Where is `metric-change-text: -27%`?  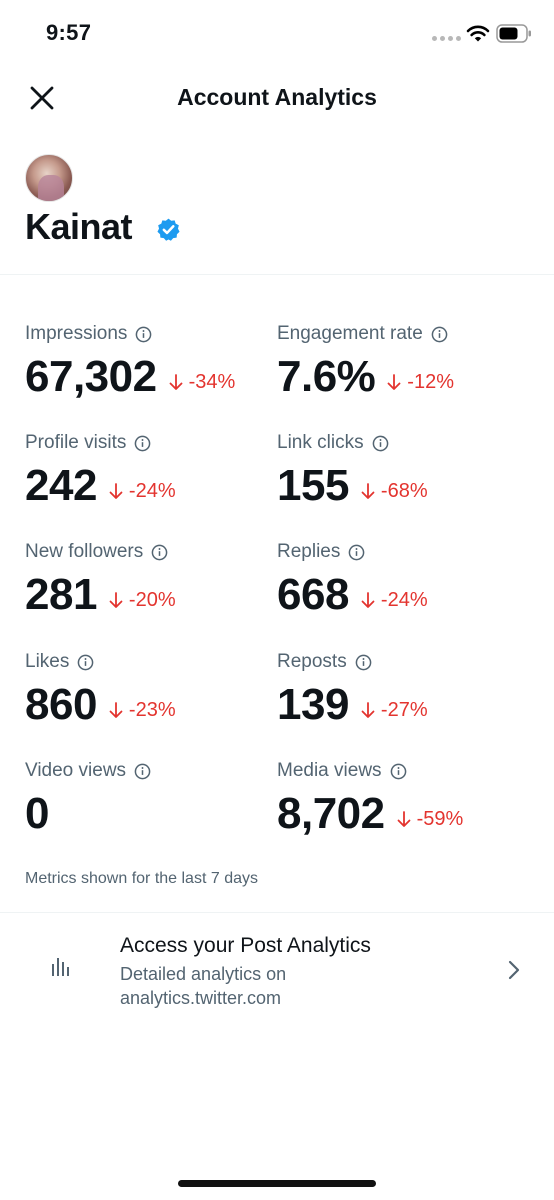 metric-change-text: -27% is located at coordinates (404, 710).